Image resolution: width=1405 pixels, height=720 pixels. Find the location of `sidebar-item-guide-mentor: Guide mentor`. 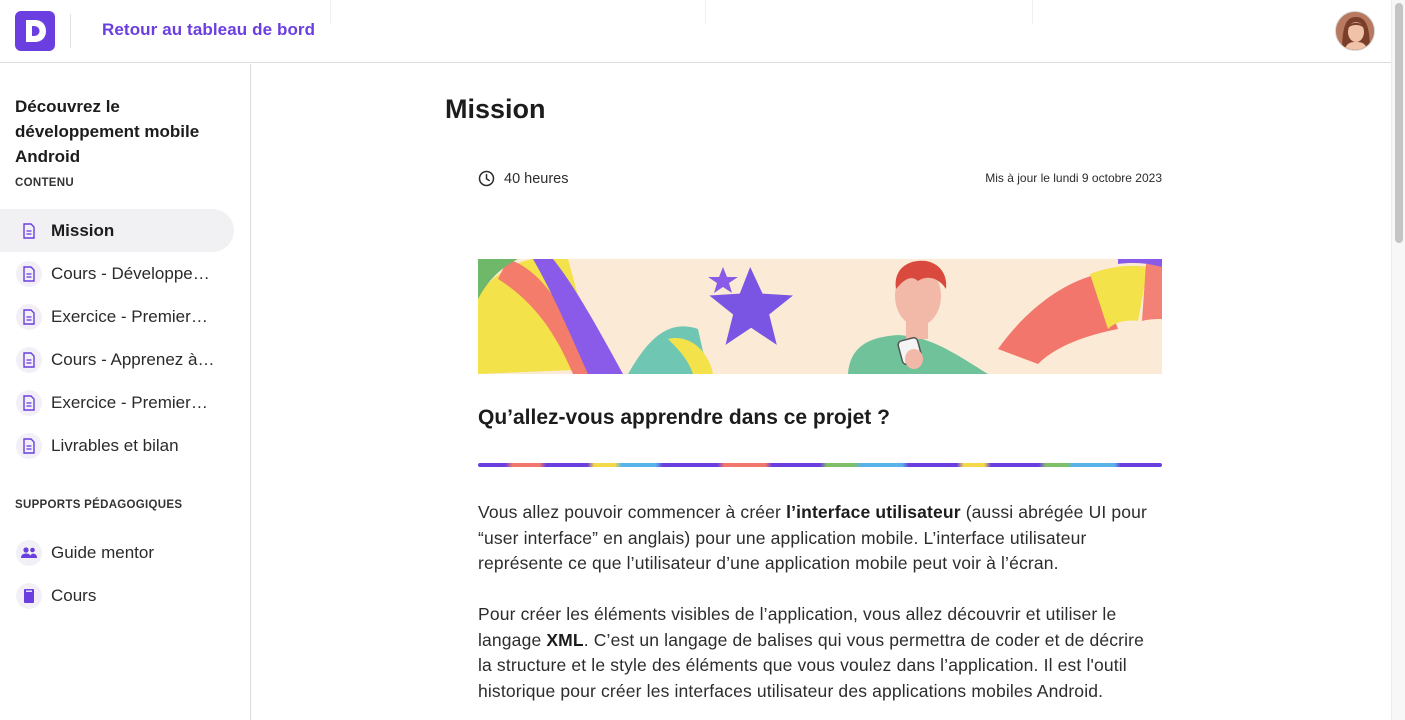

sidebar-item-guide-mentor: Guide mentor is located at coordinates (117, 552).